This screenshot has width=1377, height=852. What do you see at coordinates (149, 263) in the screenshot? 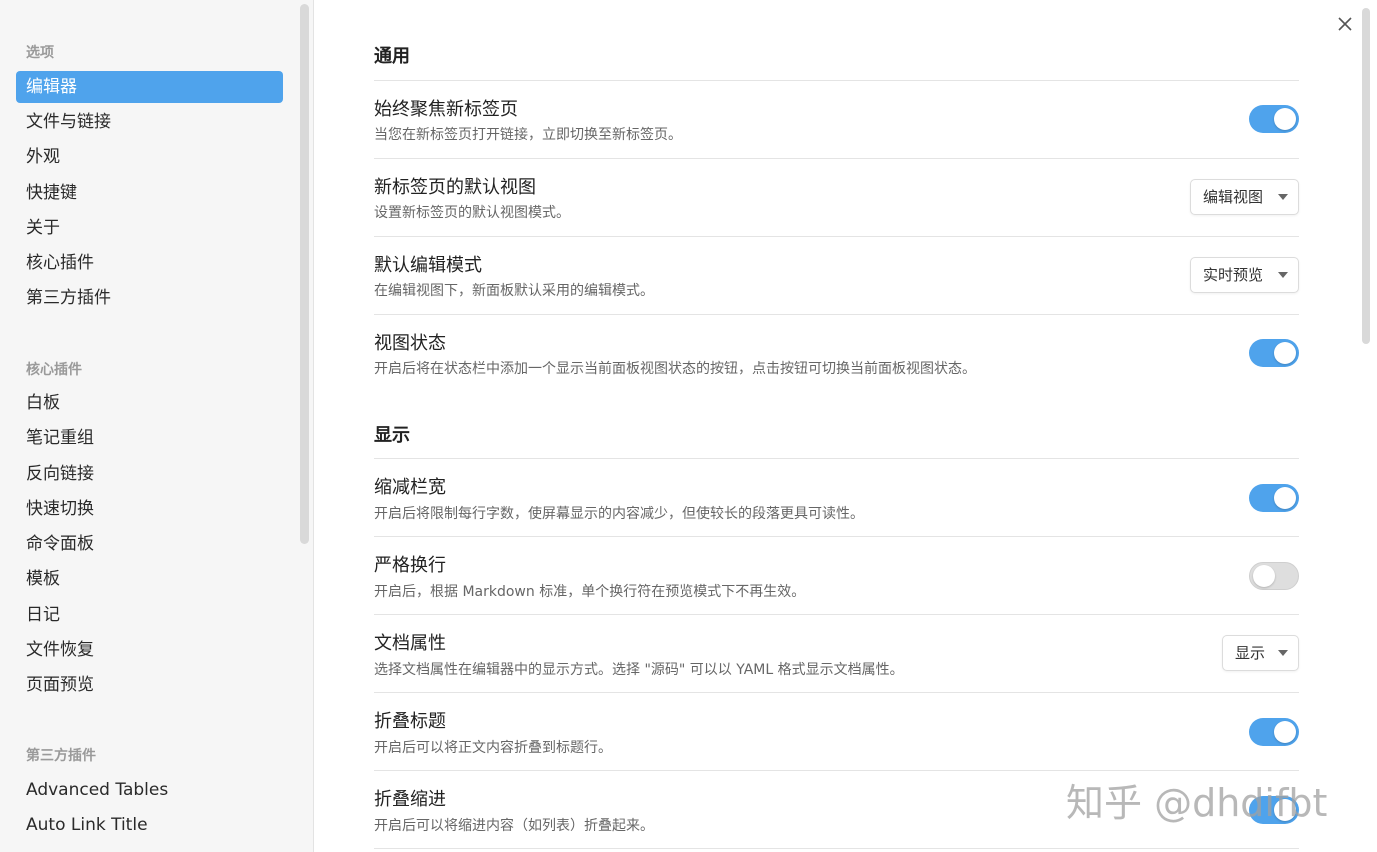
I see `sidebar-item-core-plugins: 核心插件` at bounding box center [149, 263].